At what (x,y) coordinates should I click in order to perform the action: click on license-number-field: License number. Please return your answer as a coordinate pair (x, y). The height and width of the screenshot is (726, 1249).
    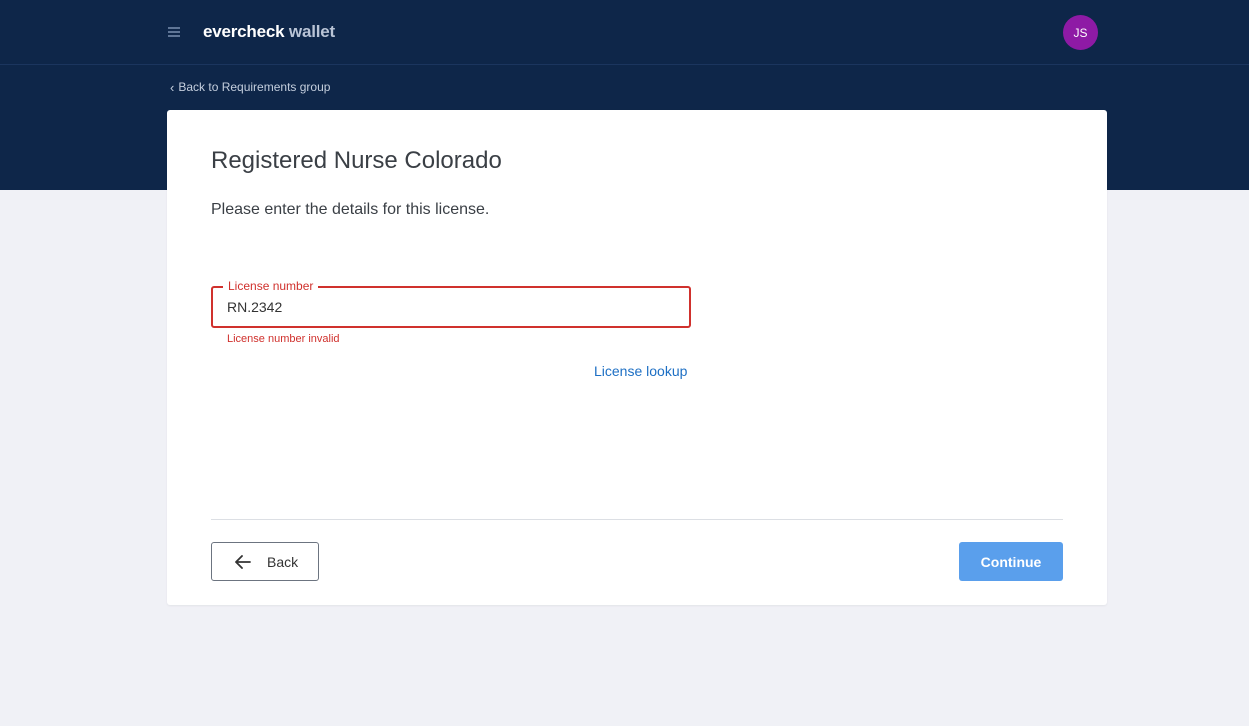
    Looking at the image, I should click on (451, 303).